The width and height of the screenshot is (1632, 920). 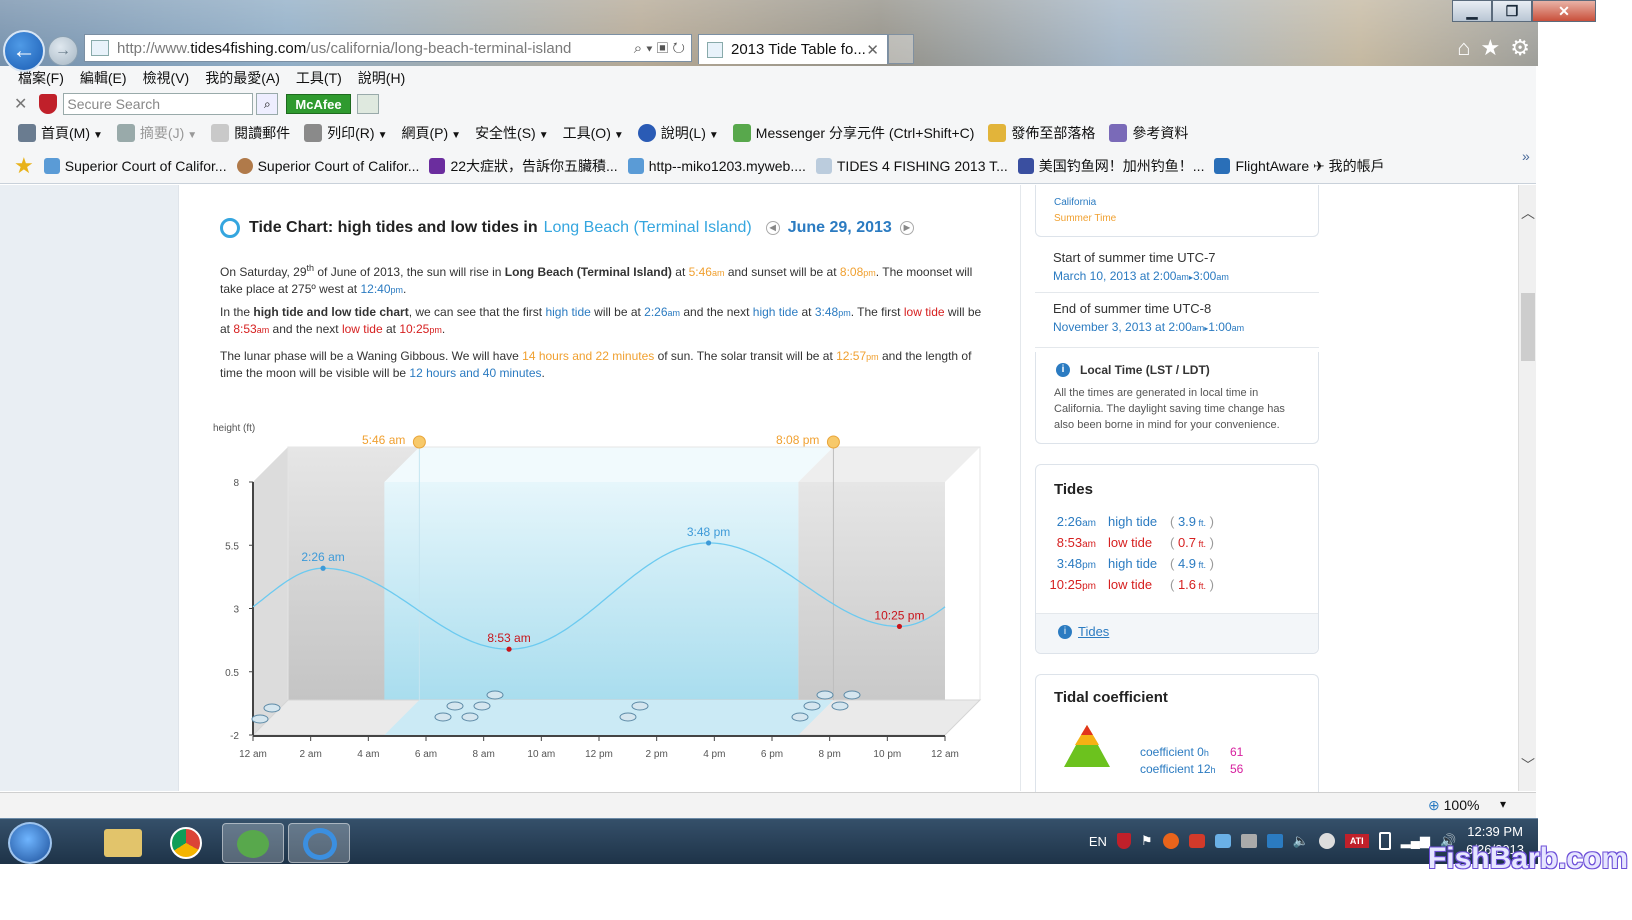 What do you see at coordinates (1512, 11) in the screenshot?
I see `restore-button: ❐` at bounding box center [1512, 11].